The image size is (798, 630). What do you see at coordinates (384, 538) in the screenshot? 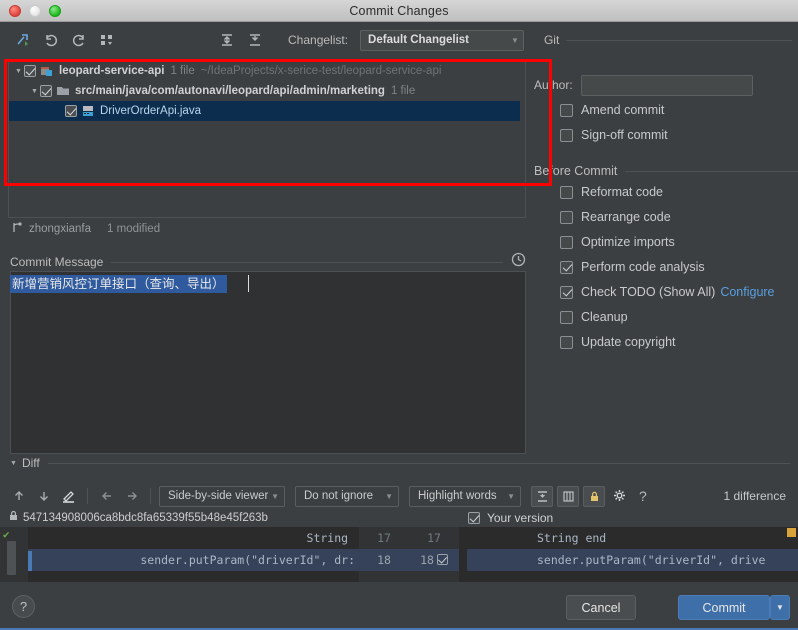
I see `line-number: 17` at bounding box center [384, 538].